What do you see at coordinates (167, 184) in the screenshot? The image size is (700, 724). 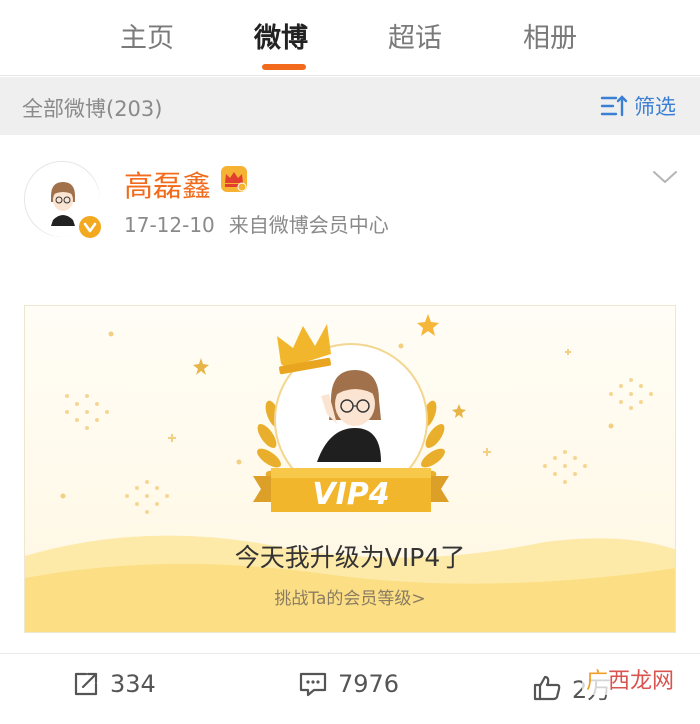 I see `username: 高磊鑫` at bounding box center [167, 184].